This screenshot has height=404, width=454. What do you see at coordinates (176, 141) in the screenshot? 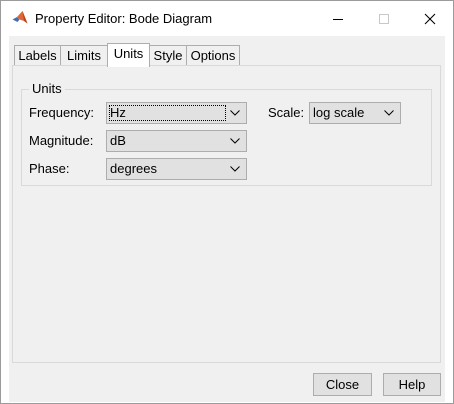
I see `magnitude-units-dropdown: dB` at bounding box center [176, 141].